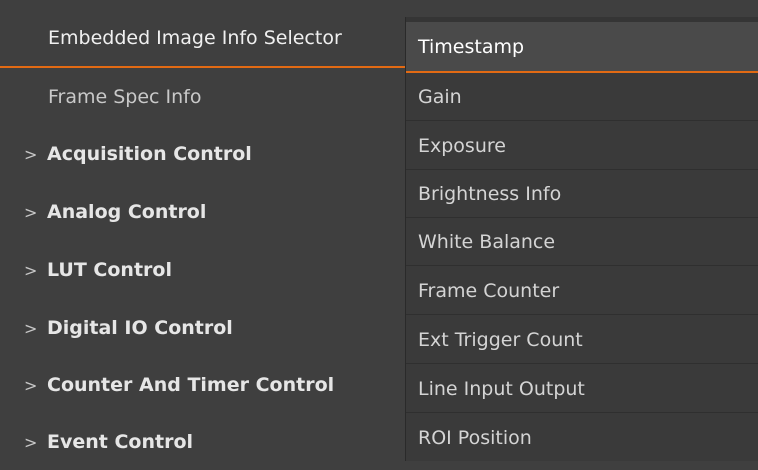 The height and width of the screenshot is (470, 758). Describe the element at coordinates (149, 154) in the screenshot. I see `group-label: Acquisition Control` at that location.